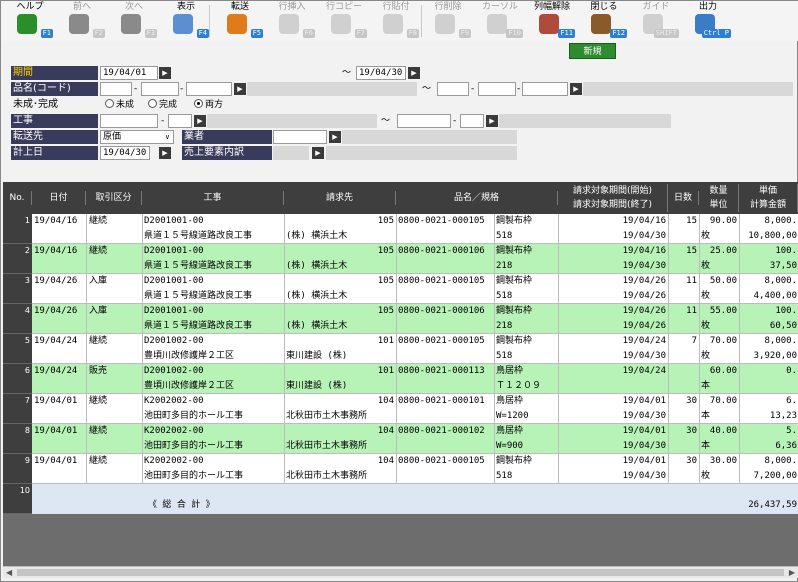  I want to click on new-button: 新規, so click(592, 51).